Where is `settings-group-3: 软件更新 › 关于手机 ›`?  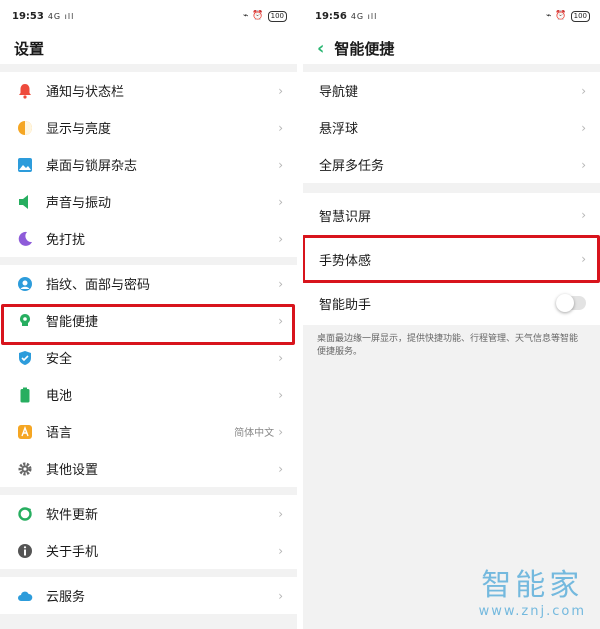
settings-group-3: 软件更新 › 关于手机 › is located at coordinates (148, 532).